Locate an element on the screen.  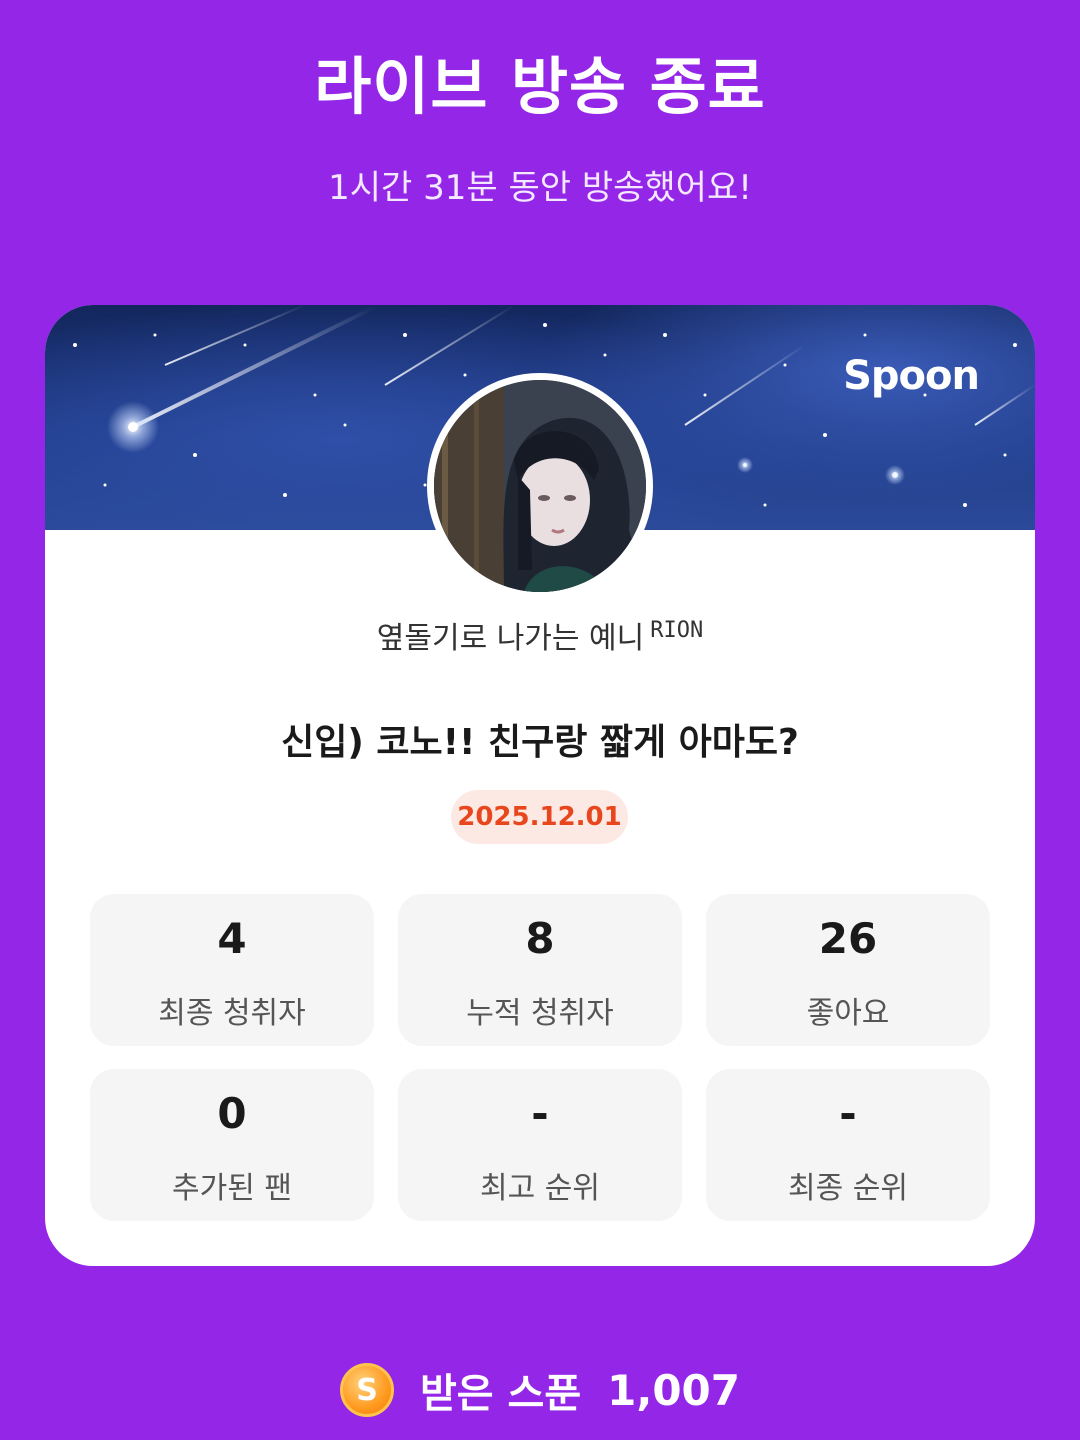
stat-label: 추가된 팬 is located at coordinates (232, 1188).